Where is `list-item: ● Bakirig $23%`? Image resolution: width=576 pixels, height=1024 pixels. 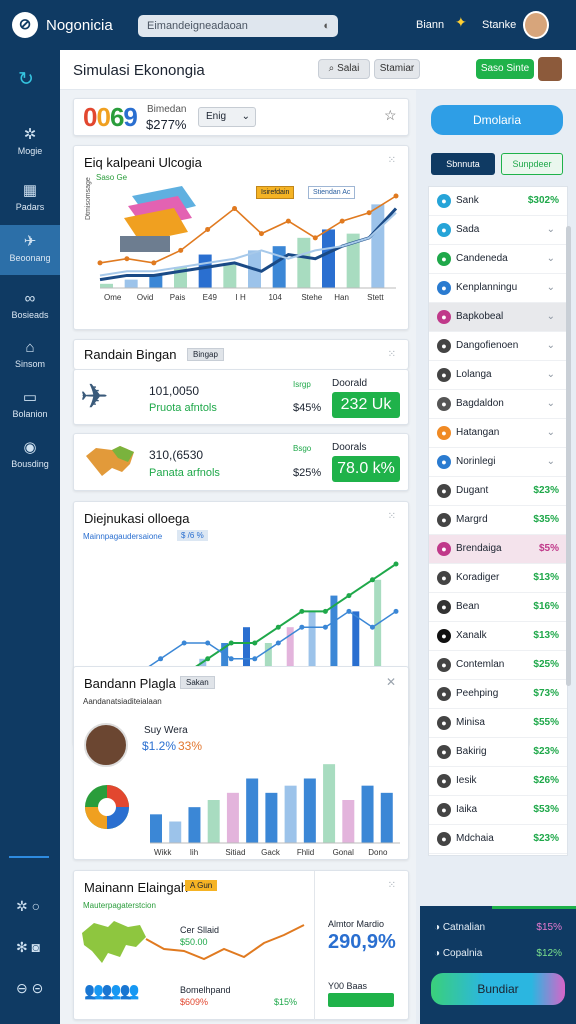
list-item: ● Bakirig $23% is located at coordinates (498, 752).